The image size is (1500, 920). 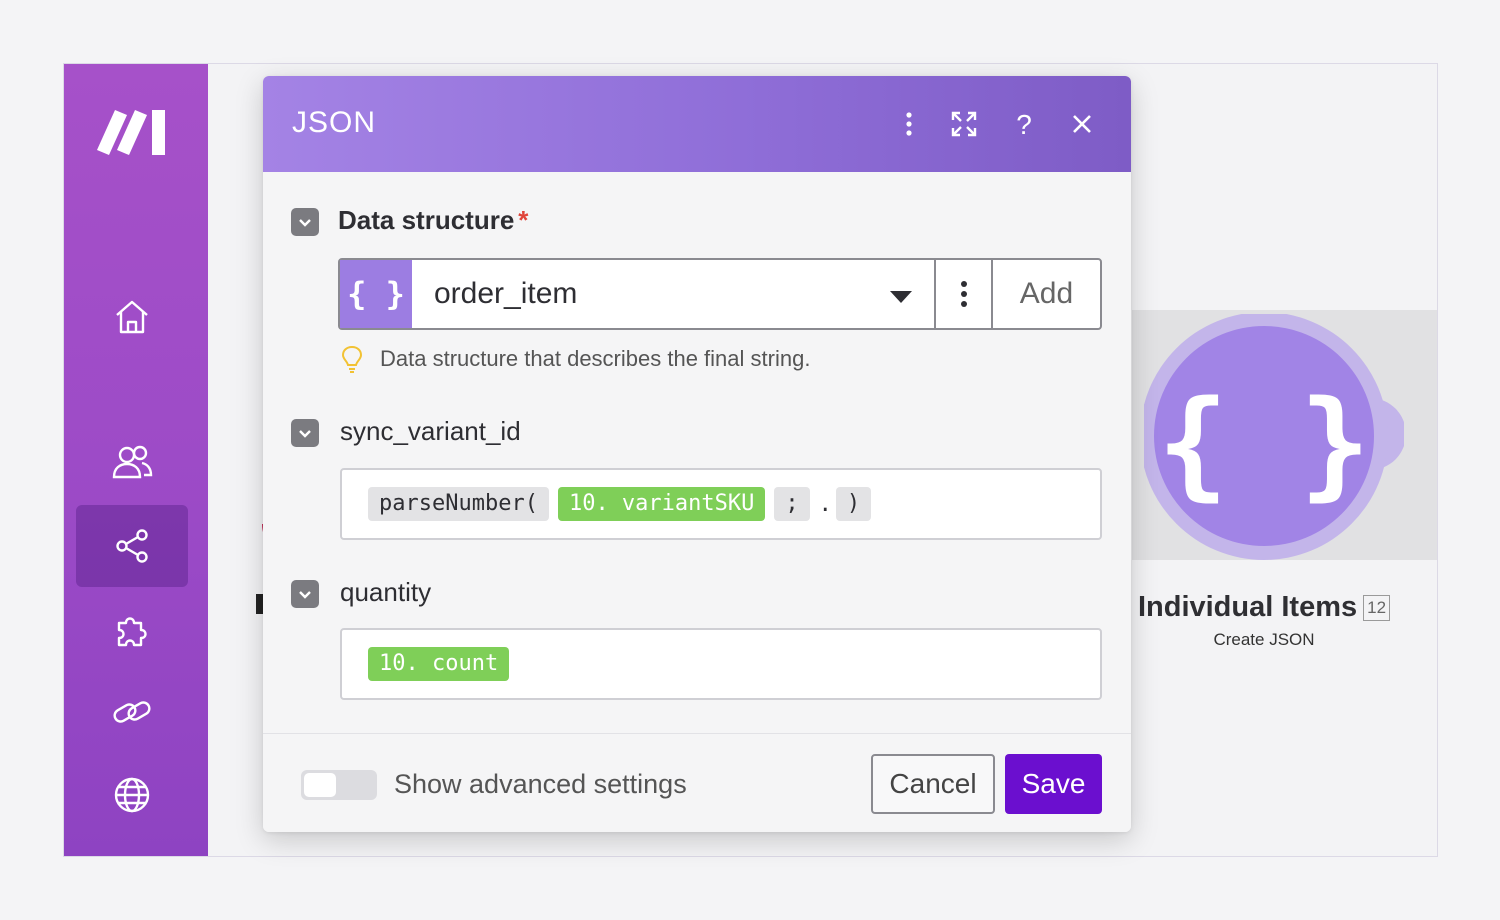 I want to click on collapse-quantity-toggle, so click(x=305, y=594).